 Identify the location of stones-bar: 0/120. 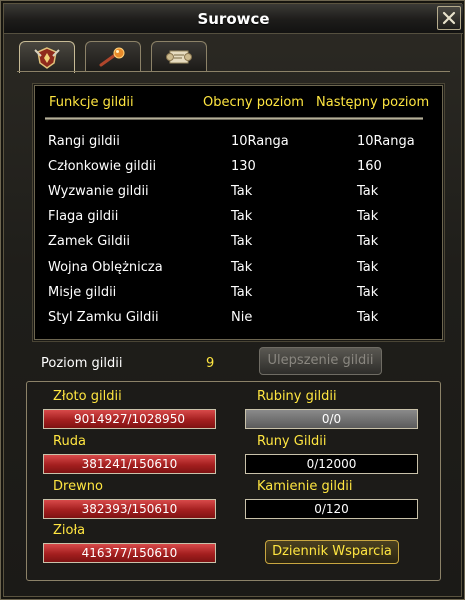
(331, 509).